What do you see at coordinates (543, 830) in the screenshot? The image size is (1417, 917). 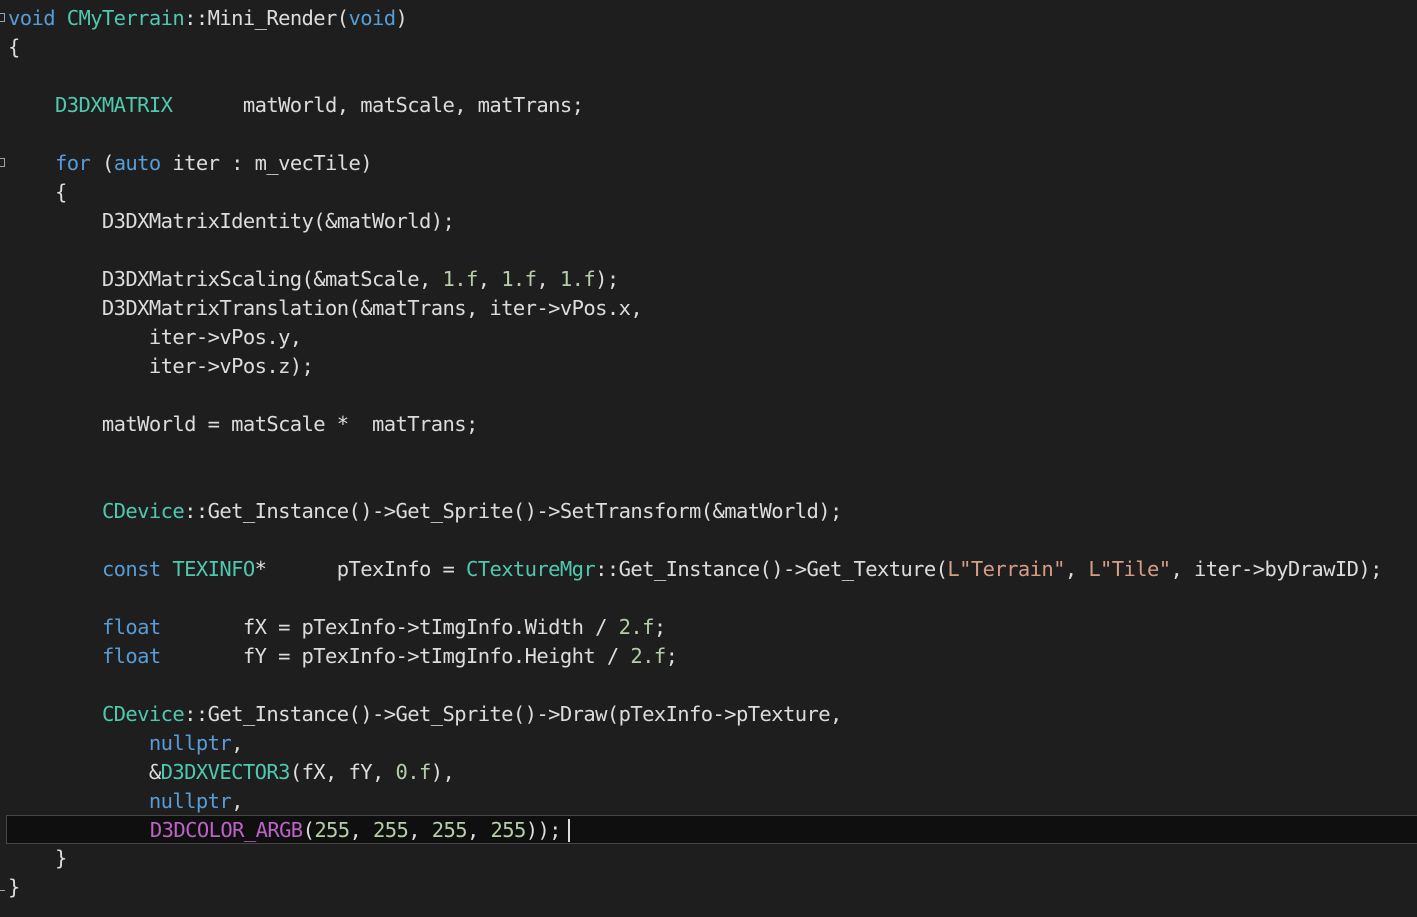 I see `code-token: ));` at bounding box center [543, 830].